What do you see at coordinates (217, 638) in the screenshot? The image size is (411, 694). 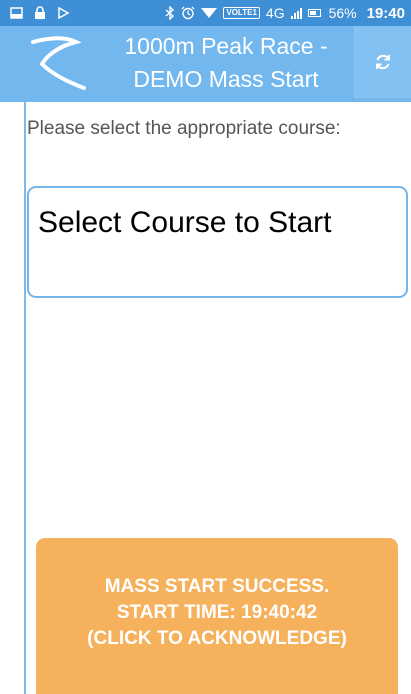 I see `ack-line-3: (CLICK TO ACKNOWLEDGE)` at bounding box center [217, 638].